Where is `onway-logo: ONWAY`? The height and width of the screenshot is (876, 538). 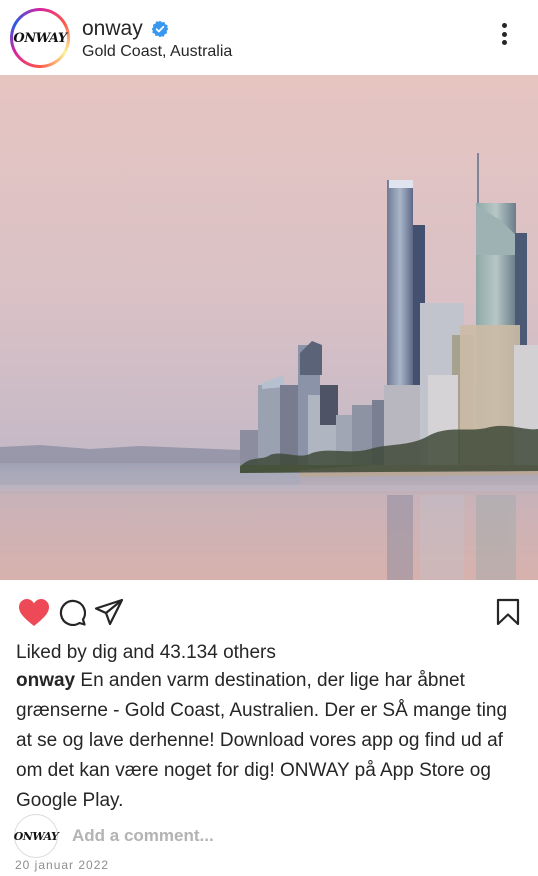 onway-logo: ONWAY is located at coordinates (40, 38).